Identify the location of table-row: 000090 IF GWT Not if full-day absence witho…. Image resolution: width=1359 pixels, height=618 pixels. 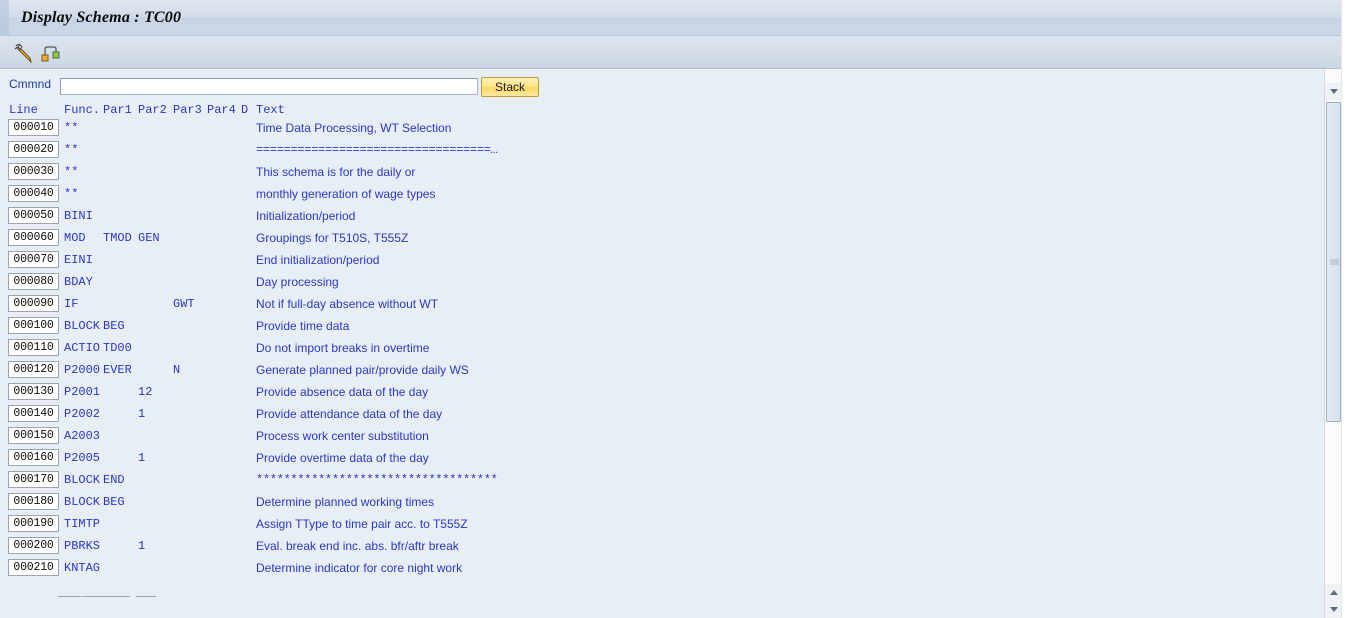
(665, 305).